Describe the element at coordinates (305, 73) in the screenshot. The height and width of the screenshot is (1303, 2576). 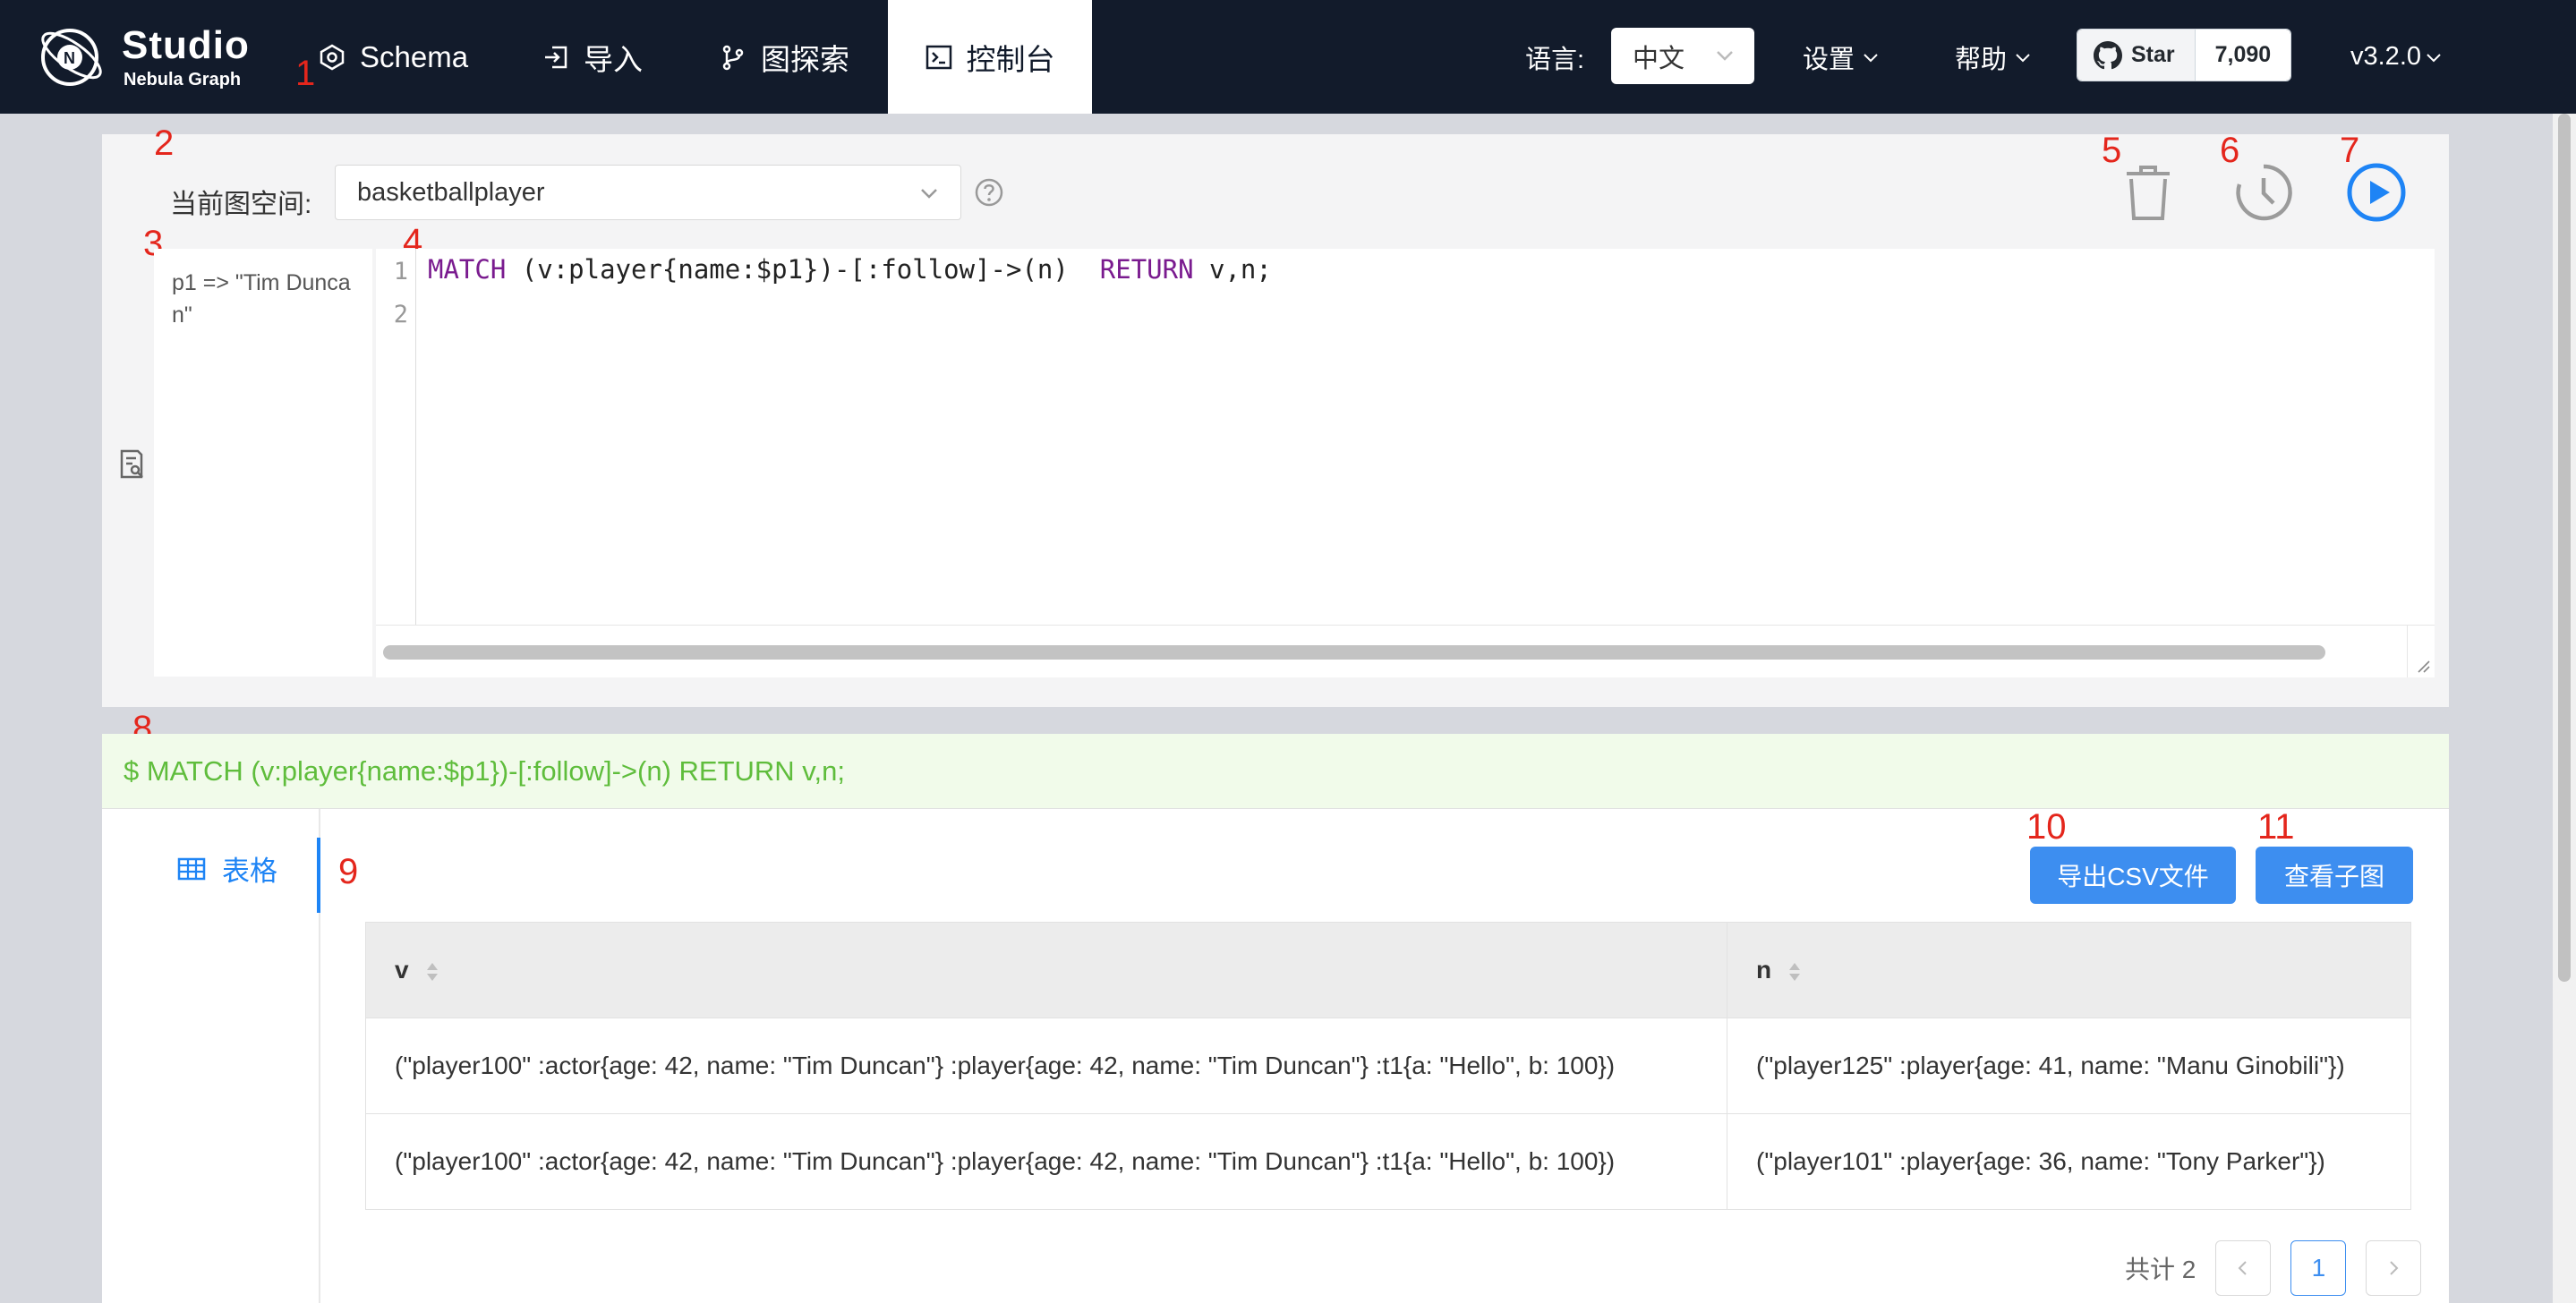
I see `annotation-1: 1` at that location.